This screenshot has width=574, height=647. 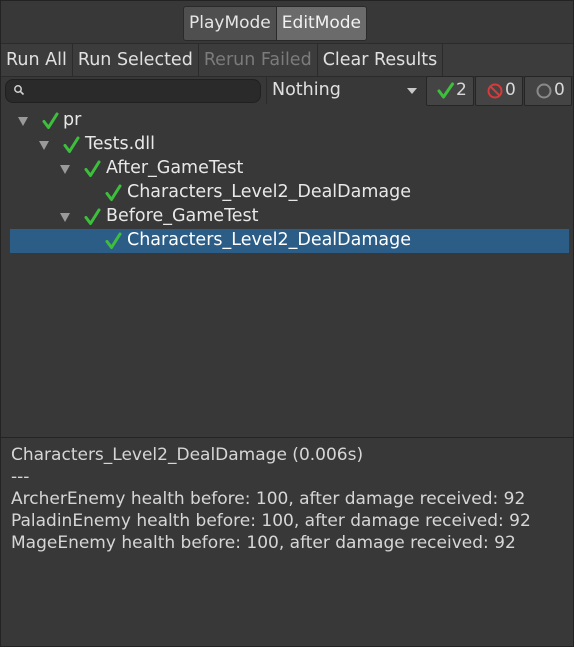 I want to click on tree-label-assembly: Tests.dll, so click(x=120, y=144).